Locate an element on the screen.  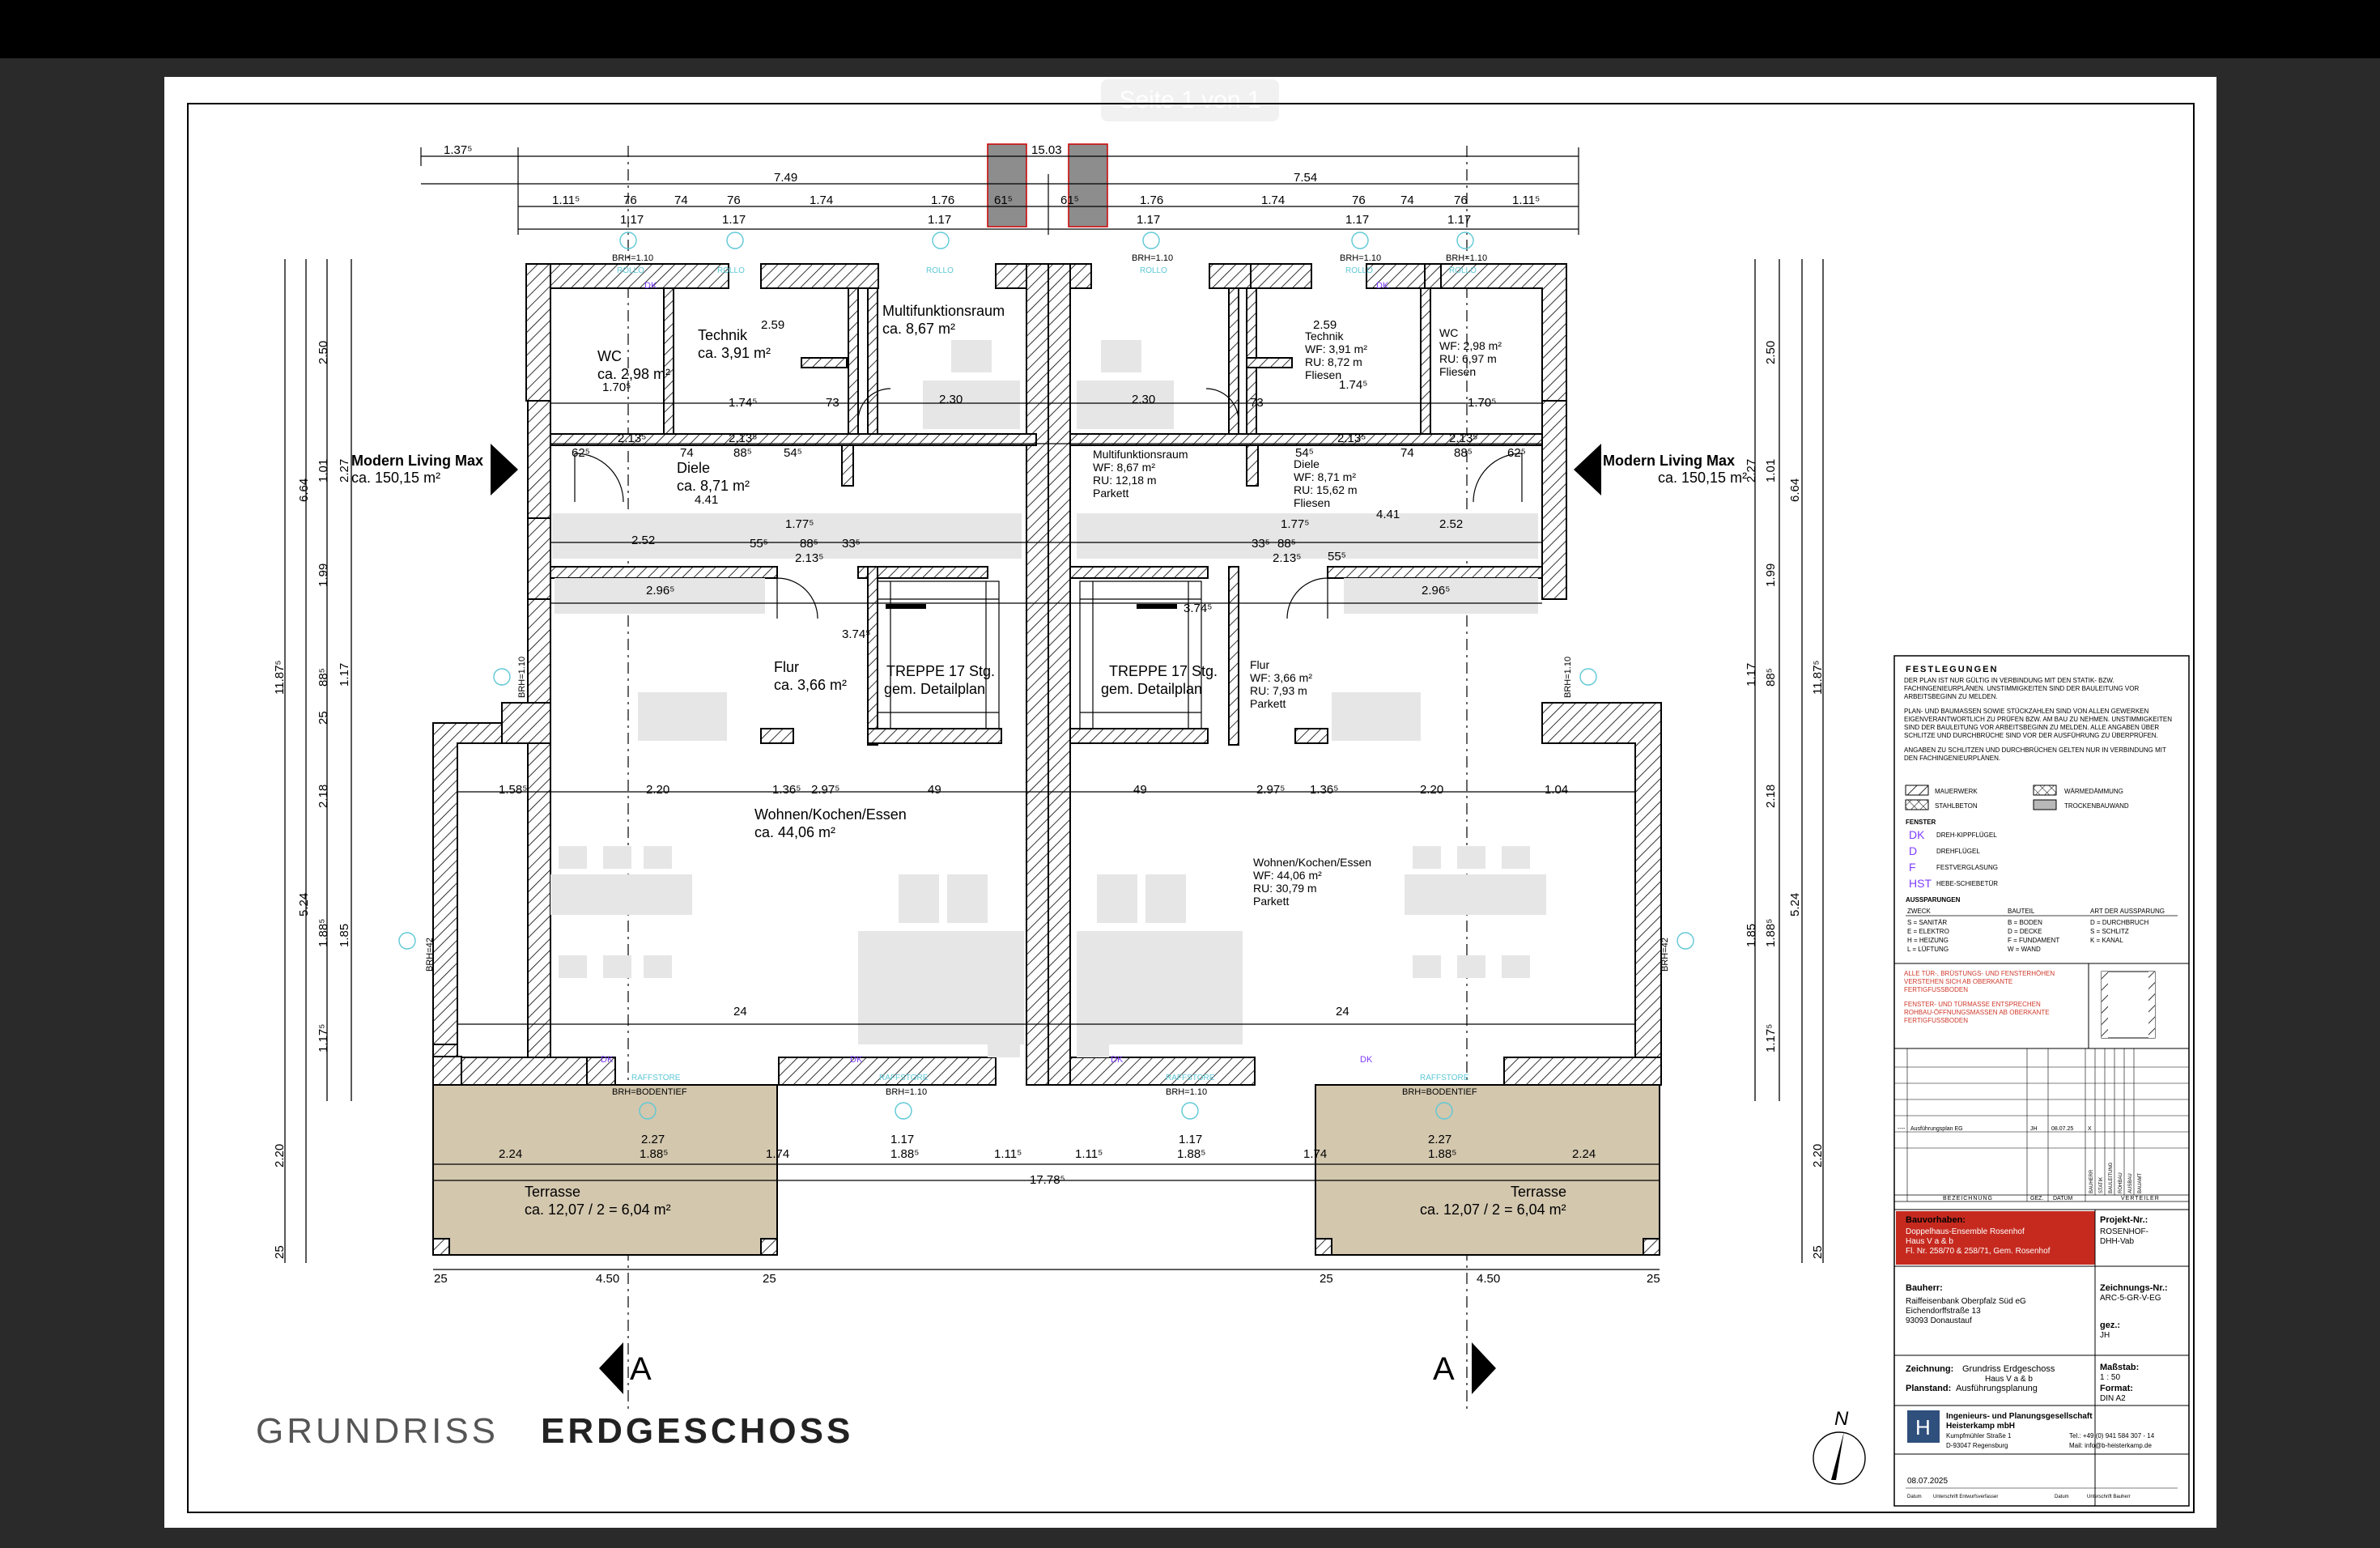
svg-text: Doppelhaus-Ensemble Rosenhof is located at coordinates (1965, 1231).